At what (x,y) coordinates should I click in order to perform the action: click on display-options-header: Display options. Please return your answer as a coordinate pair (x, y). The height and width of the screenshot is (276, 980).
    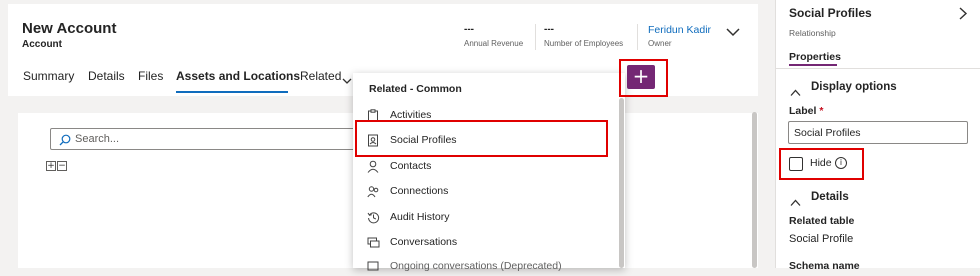
    Looking at the image, I should click on (854, 87).